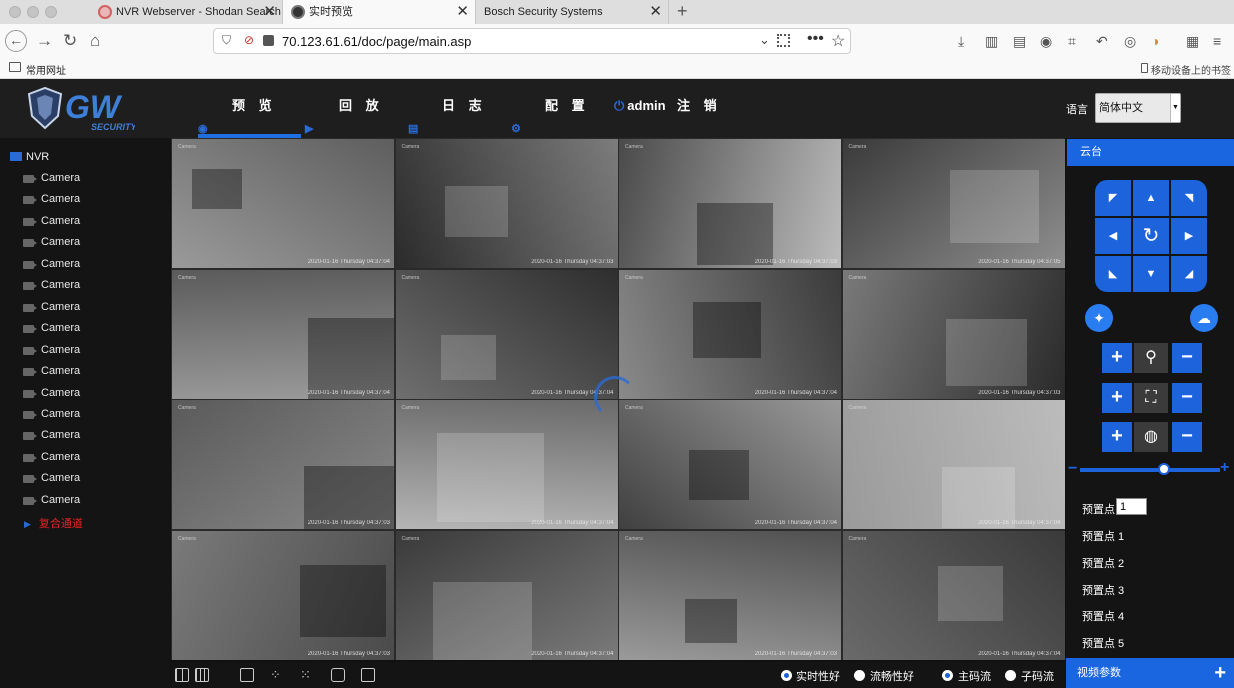 This screenshot has height=688, width=1234. I want to click on tree-root-nvr: NVR, so click(29, 157).